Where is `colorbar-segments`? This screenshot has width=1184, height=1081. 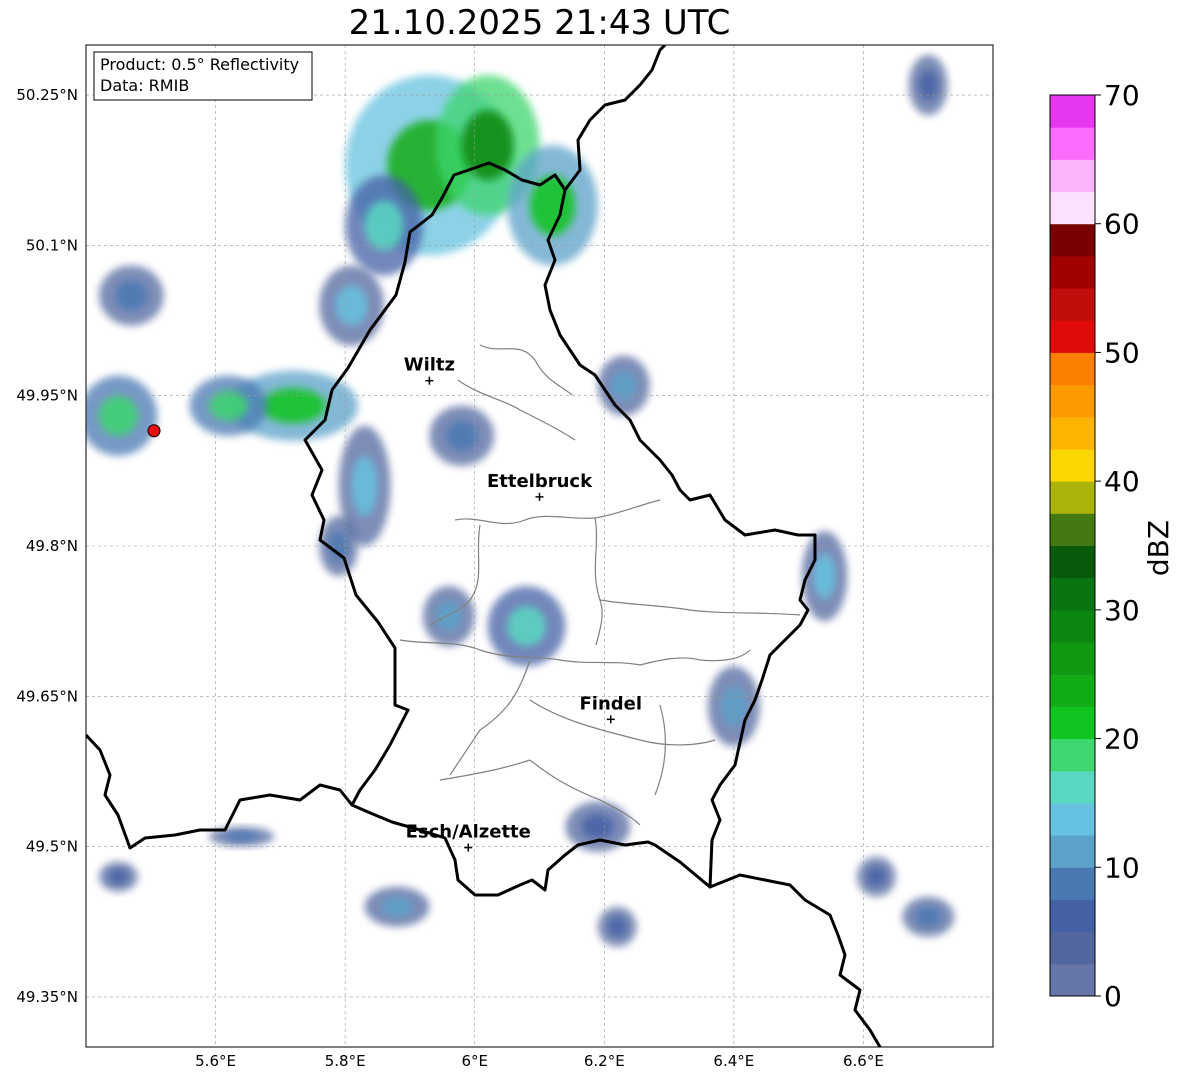
colorbar-segments is located at coordinates (1072, 546).